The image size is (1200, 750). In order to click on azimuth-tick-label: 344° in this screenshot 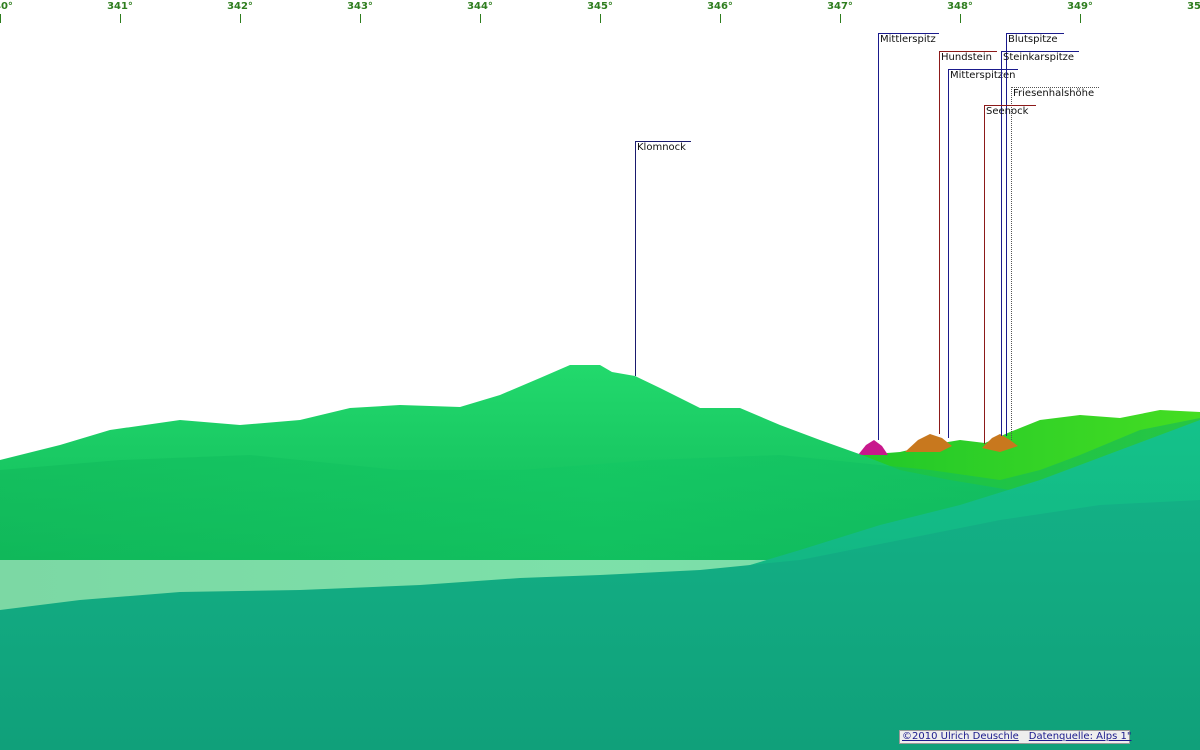, I will do `click(480, 6)`.